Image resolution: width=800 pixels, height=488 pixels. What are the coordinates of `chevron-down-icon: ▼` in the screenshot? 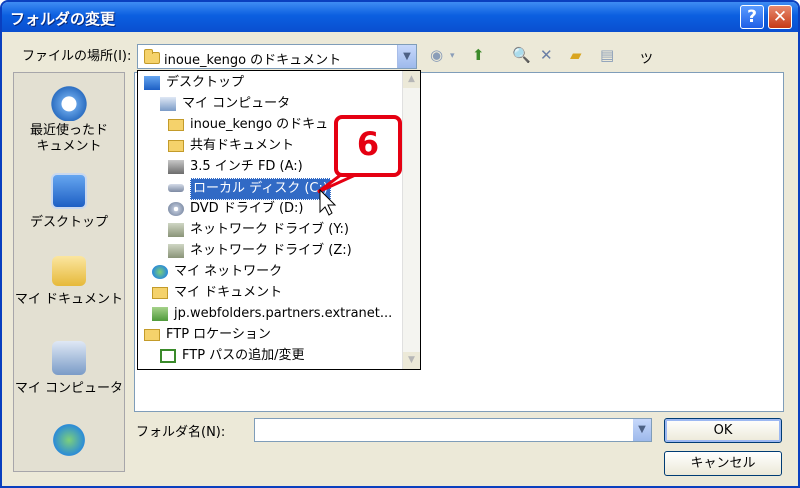 It's located at (642, 430).